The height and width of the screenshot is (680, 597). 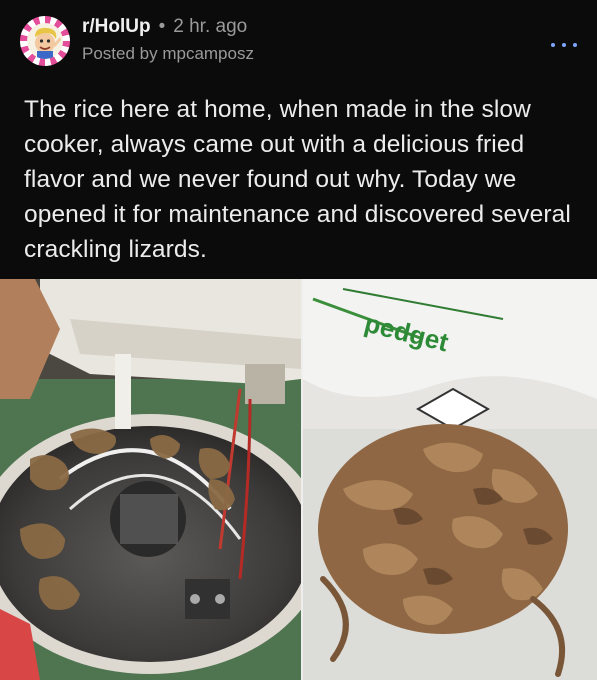 I want to click on avatar-face, so click(x=45, y=41).